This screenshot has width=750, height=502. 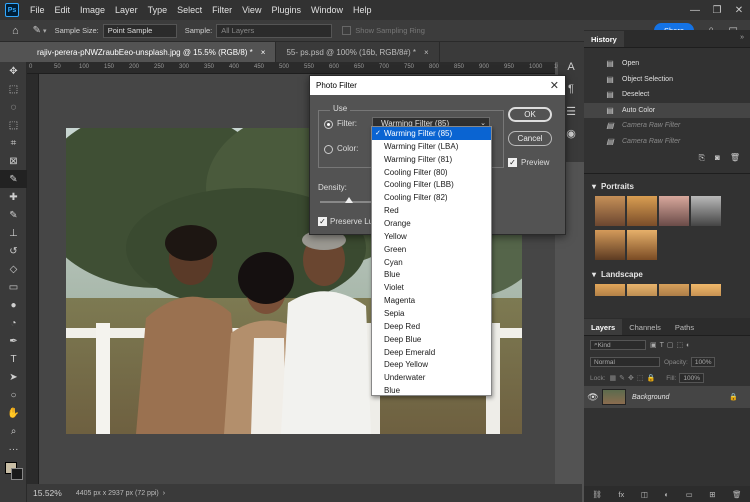 I want to click on menu-window: Window, so click(x=327, y=10).